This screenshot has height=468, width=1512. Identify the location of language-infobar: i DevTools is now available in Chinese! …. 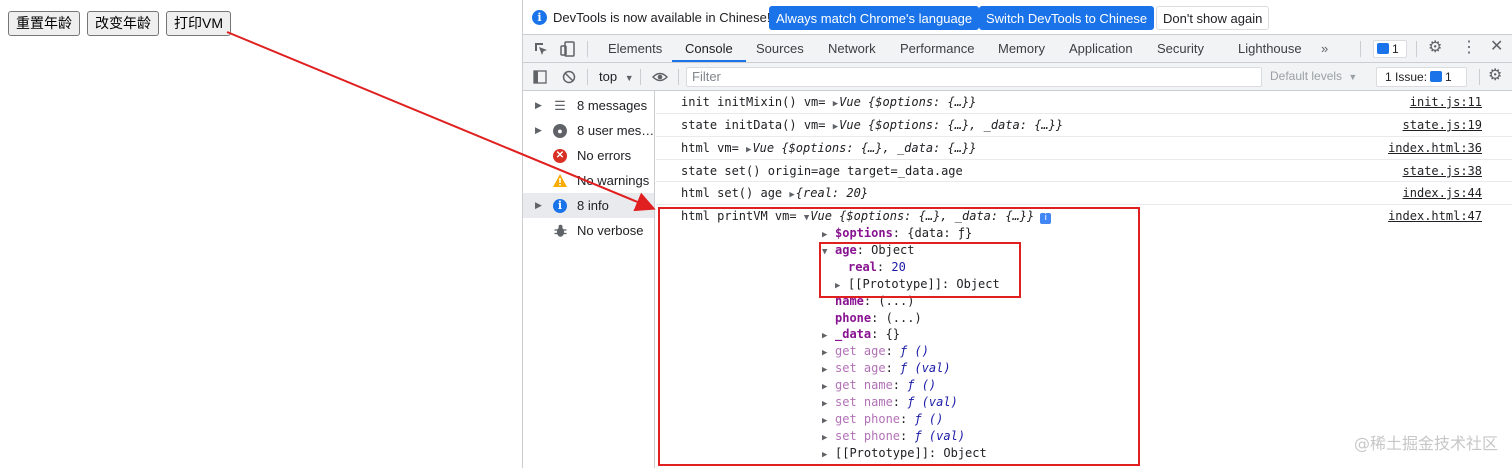
(1017, 17).